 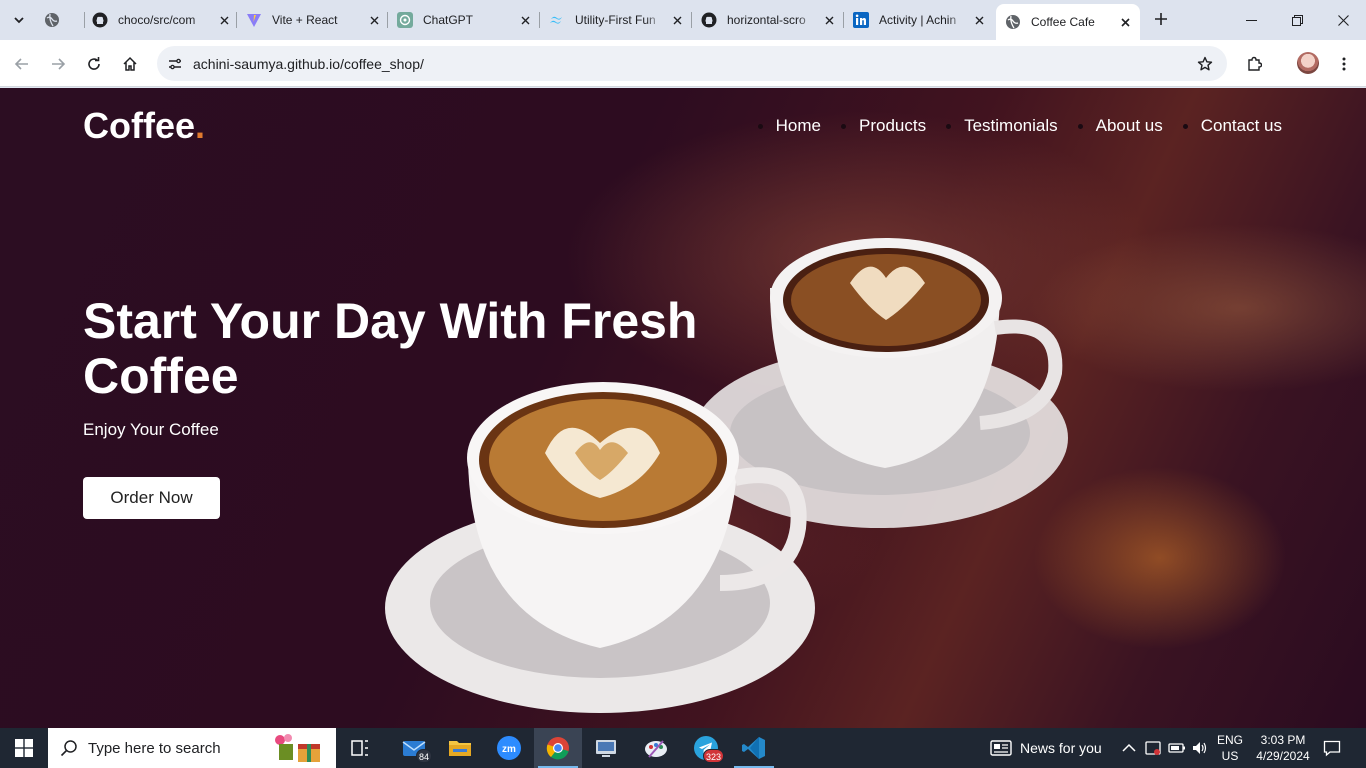 What do you see at coordinates (423, 756) in the screenshot?
I see `mail-badge: 84` at bounding box center [423, 756].